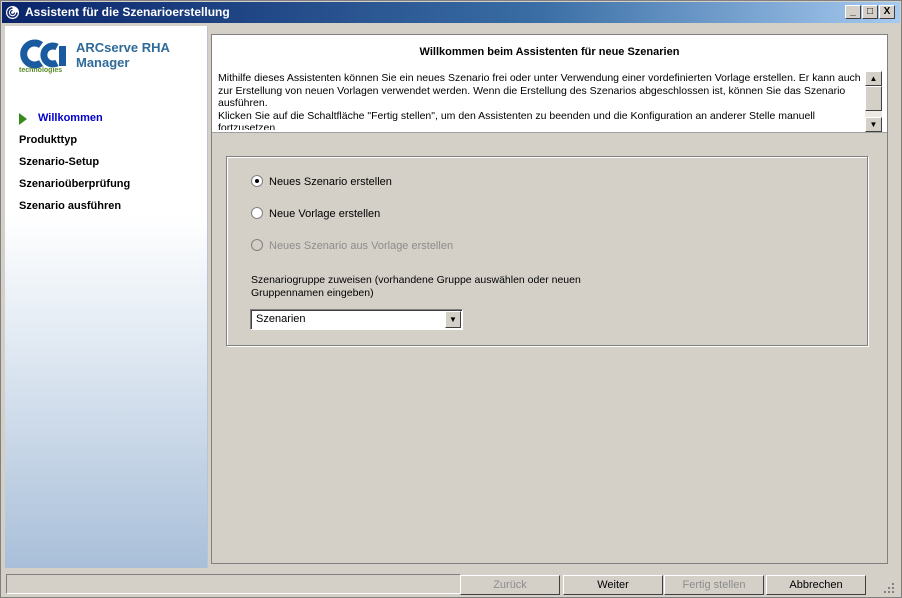  I want to click on step-szenario-setup: Szenario-Setup, so click(111, 165).